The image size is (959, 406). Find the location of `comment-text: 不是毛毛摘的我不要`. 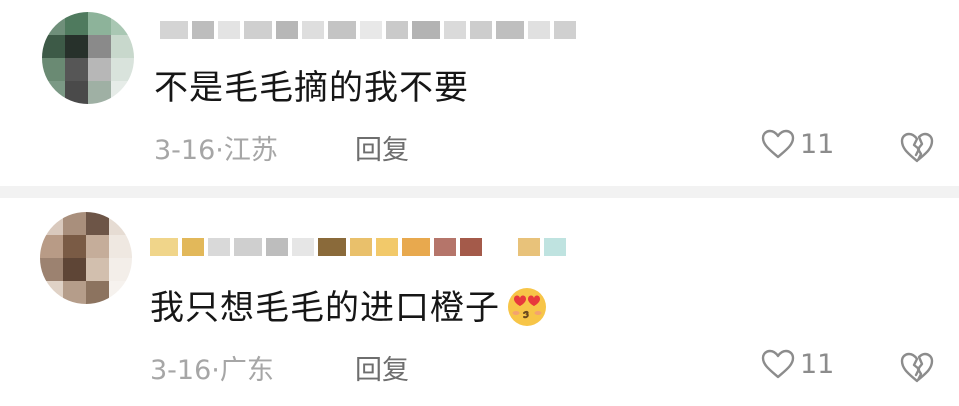

comment-text: 不是毛毛摘的我不要 is located at coordinates (311, 88).